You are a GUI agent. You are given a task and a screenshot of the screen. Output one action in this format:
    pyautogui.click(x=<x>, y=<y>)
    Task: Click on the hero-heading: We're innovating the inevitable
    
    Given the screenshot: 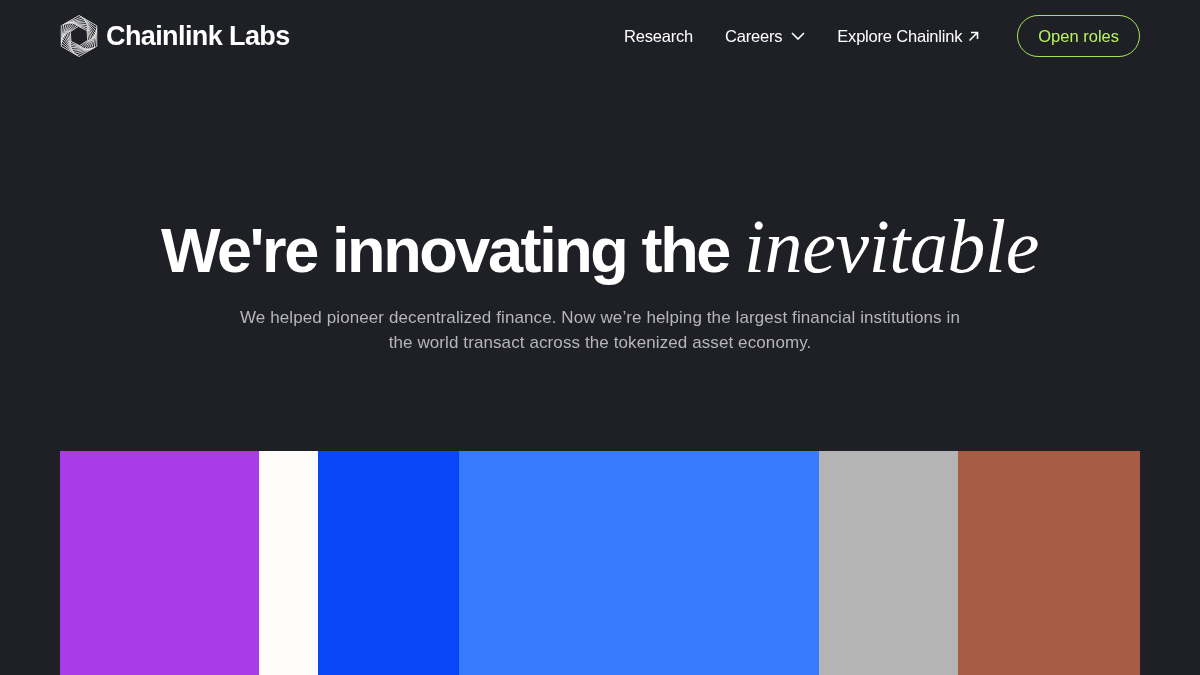 What is the action you would take?
    pyautogui.click(x=599, y=248)
    